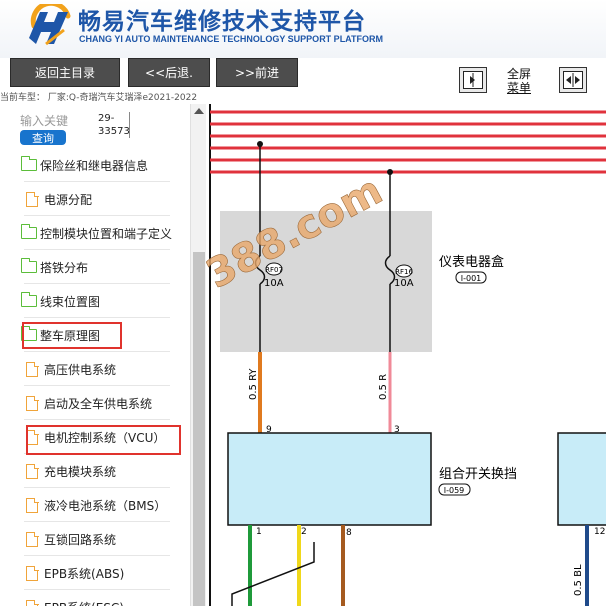  I want to click on collapse-icon, so click(473, 80).